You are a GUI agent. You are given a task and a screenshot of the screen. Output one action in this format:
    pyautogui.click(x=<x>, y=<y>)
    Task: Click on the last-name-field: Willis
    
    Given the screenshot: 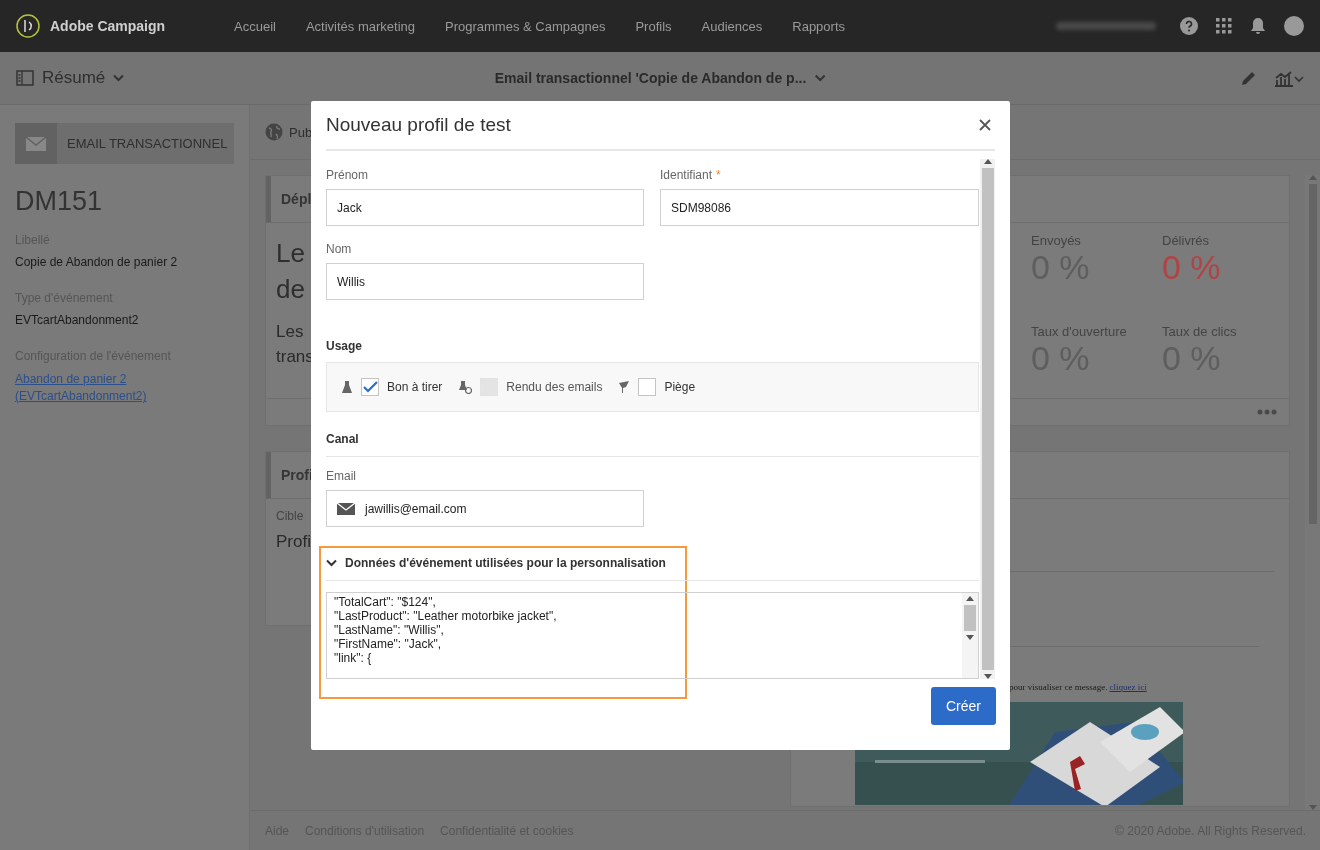 What is the action you would take?
    pyautogui.click(x=485, y=281)
    